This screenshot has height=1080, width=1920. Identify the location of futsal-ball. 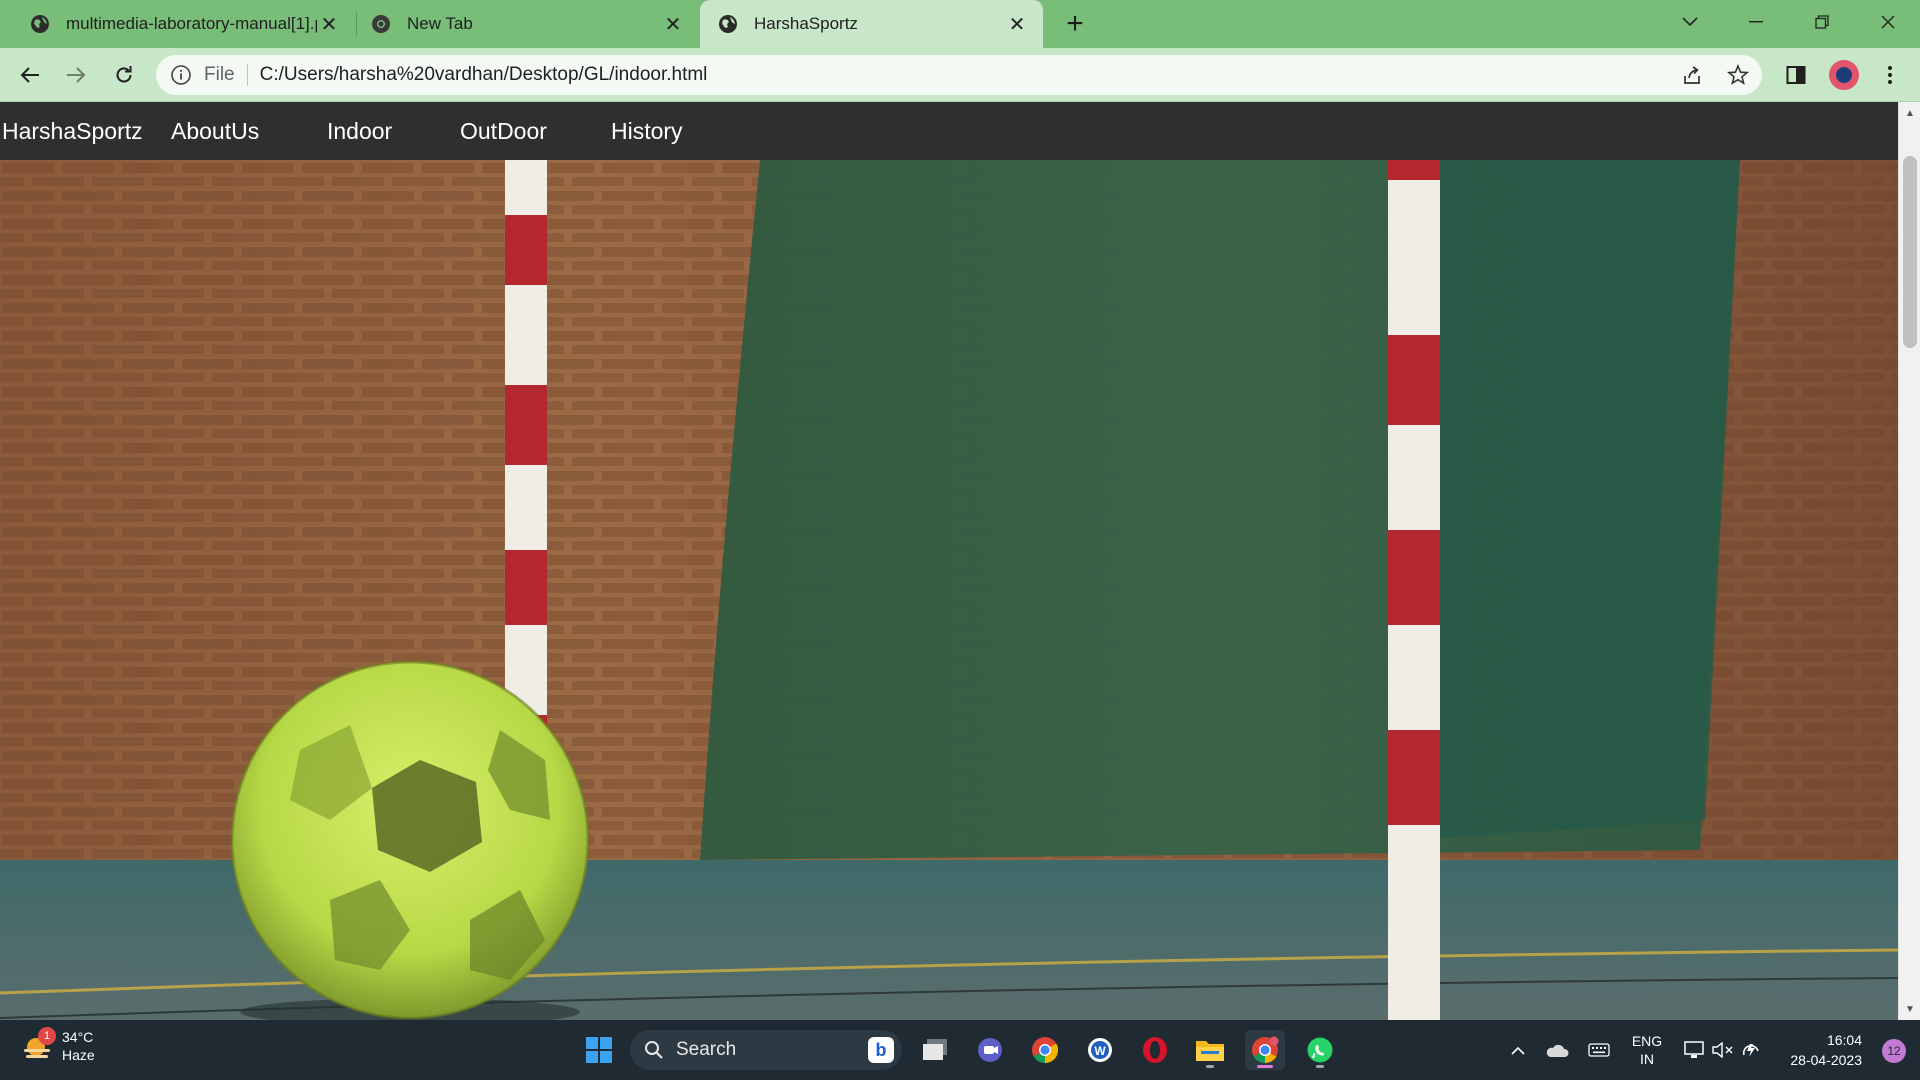
(410, 840).